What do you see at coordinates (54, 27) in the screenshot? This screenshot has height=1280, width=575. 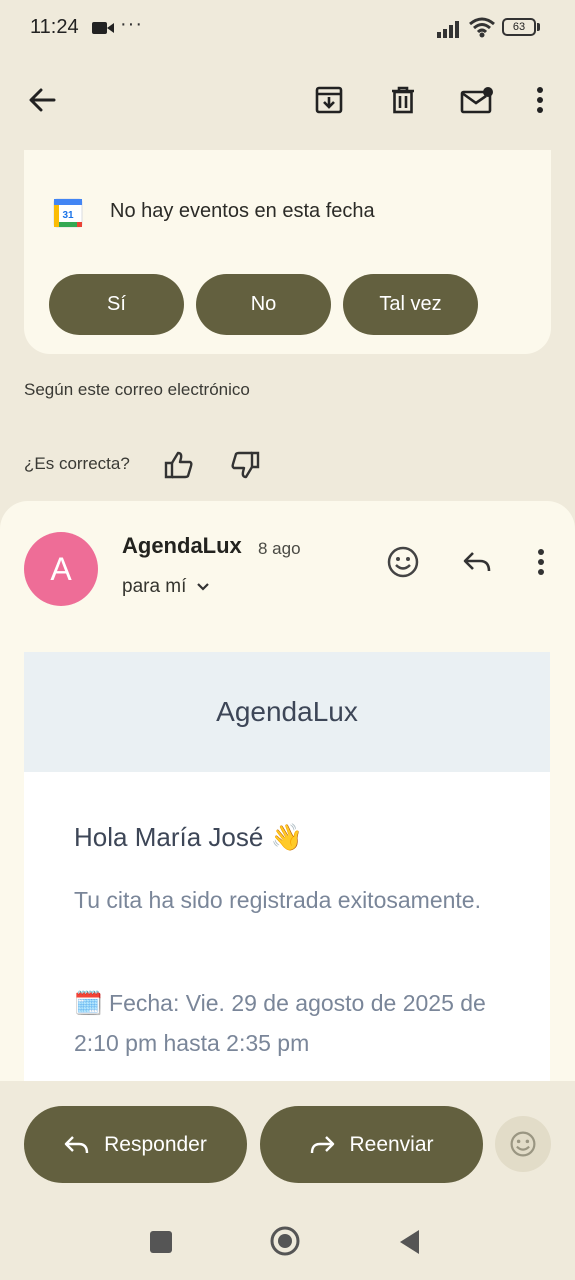 I see `status-time: 11:24` at bounding box center [54, 27].